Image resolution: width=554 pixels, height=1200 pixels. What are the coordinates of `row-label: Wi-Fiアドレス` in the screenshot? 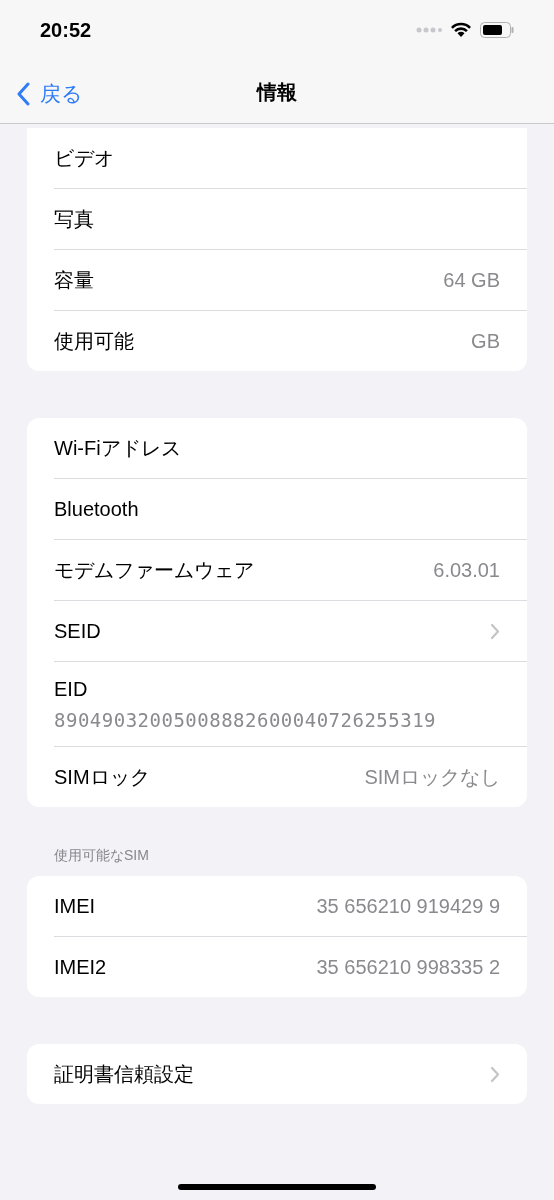 It's located at (117, 448).